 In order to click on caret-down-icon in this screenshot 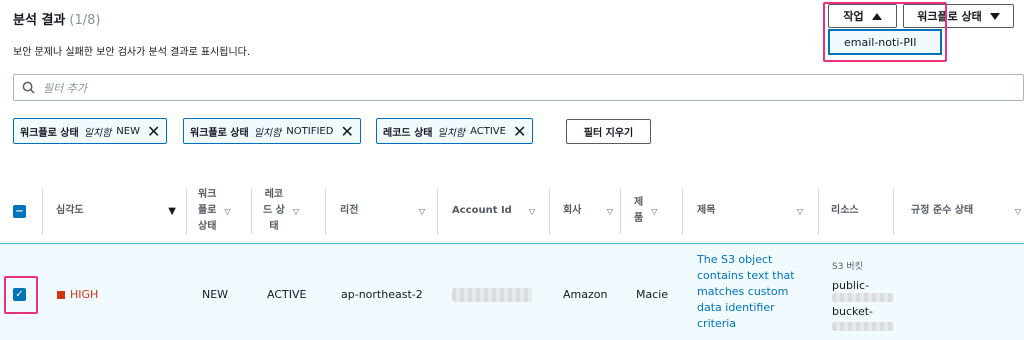, I will do `click(994, 16)`.